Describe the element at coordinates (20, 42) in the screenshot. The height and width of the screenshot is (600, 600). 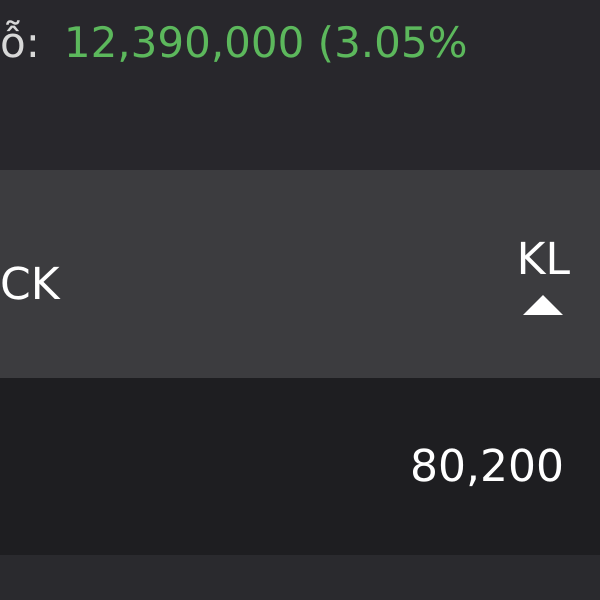
I see `summary-label: ỗ:` at that location.